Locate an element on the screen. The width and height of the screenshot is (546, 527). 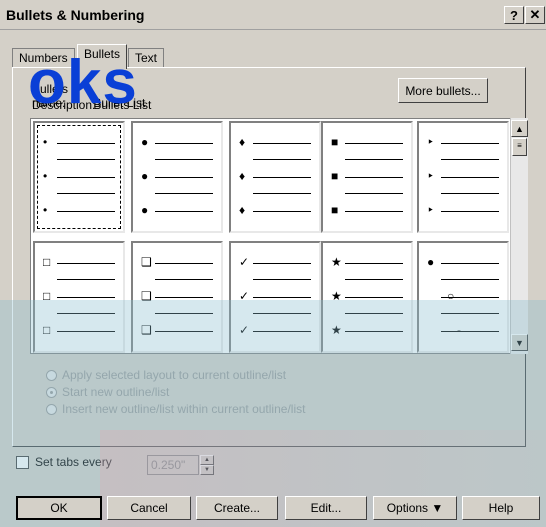
options-button: Options ▼ is located at coordinates (415, 508).